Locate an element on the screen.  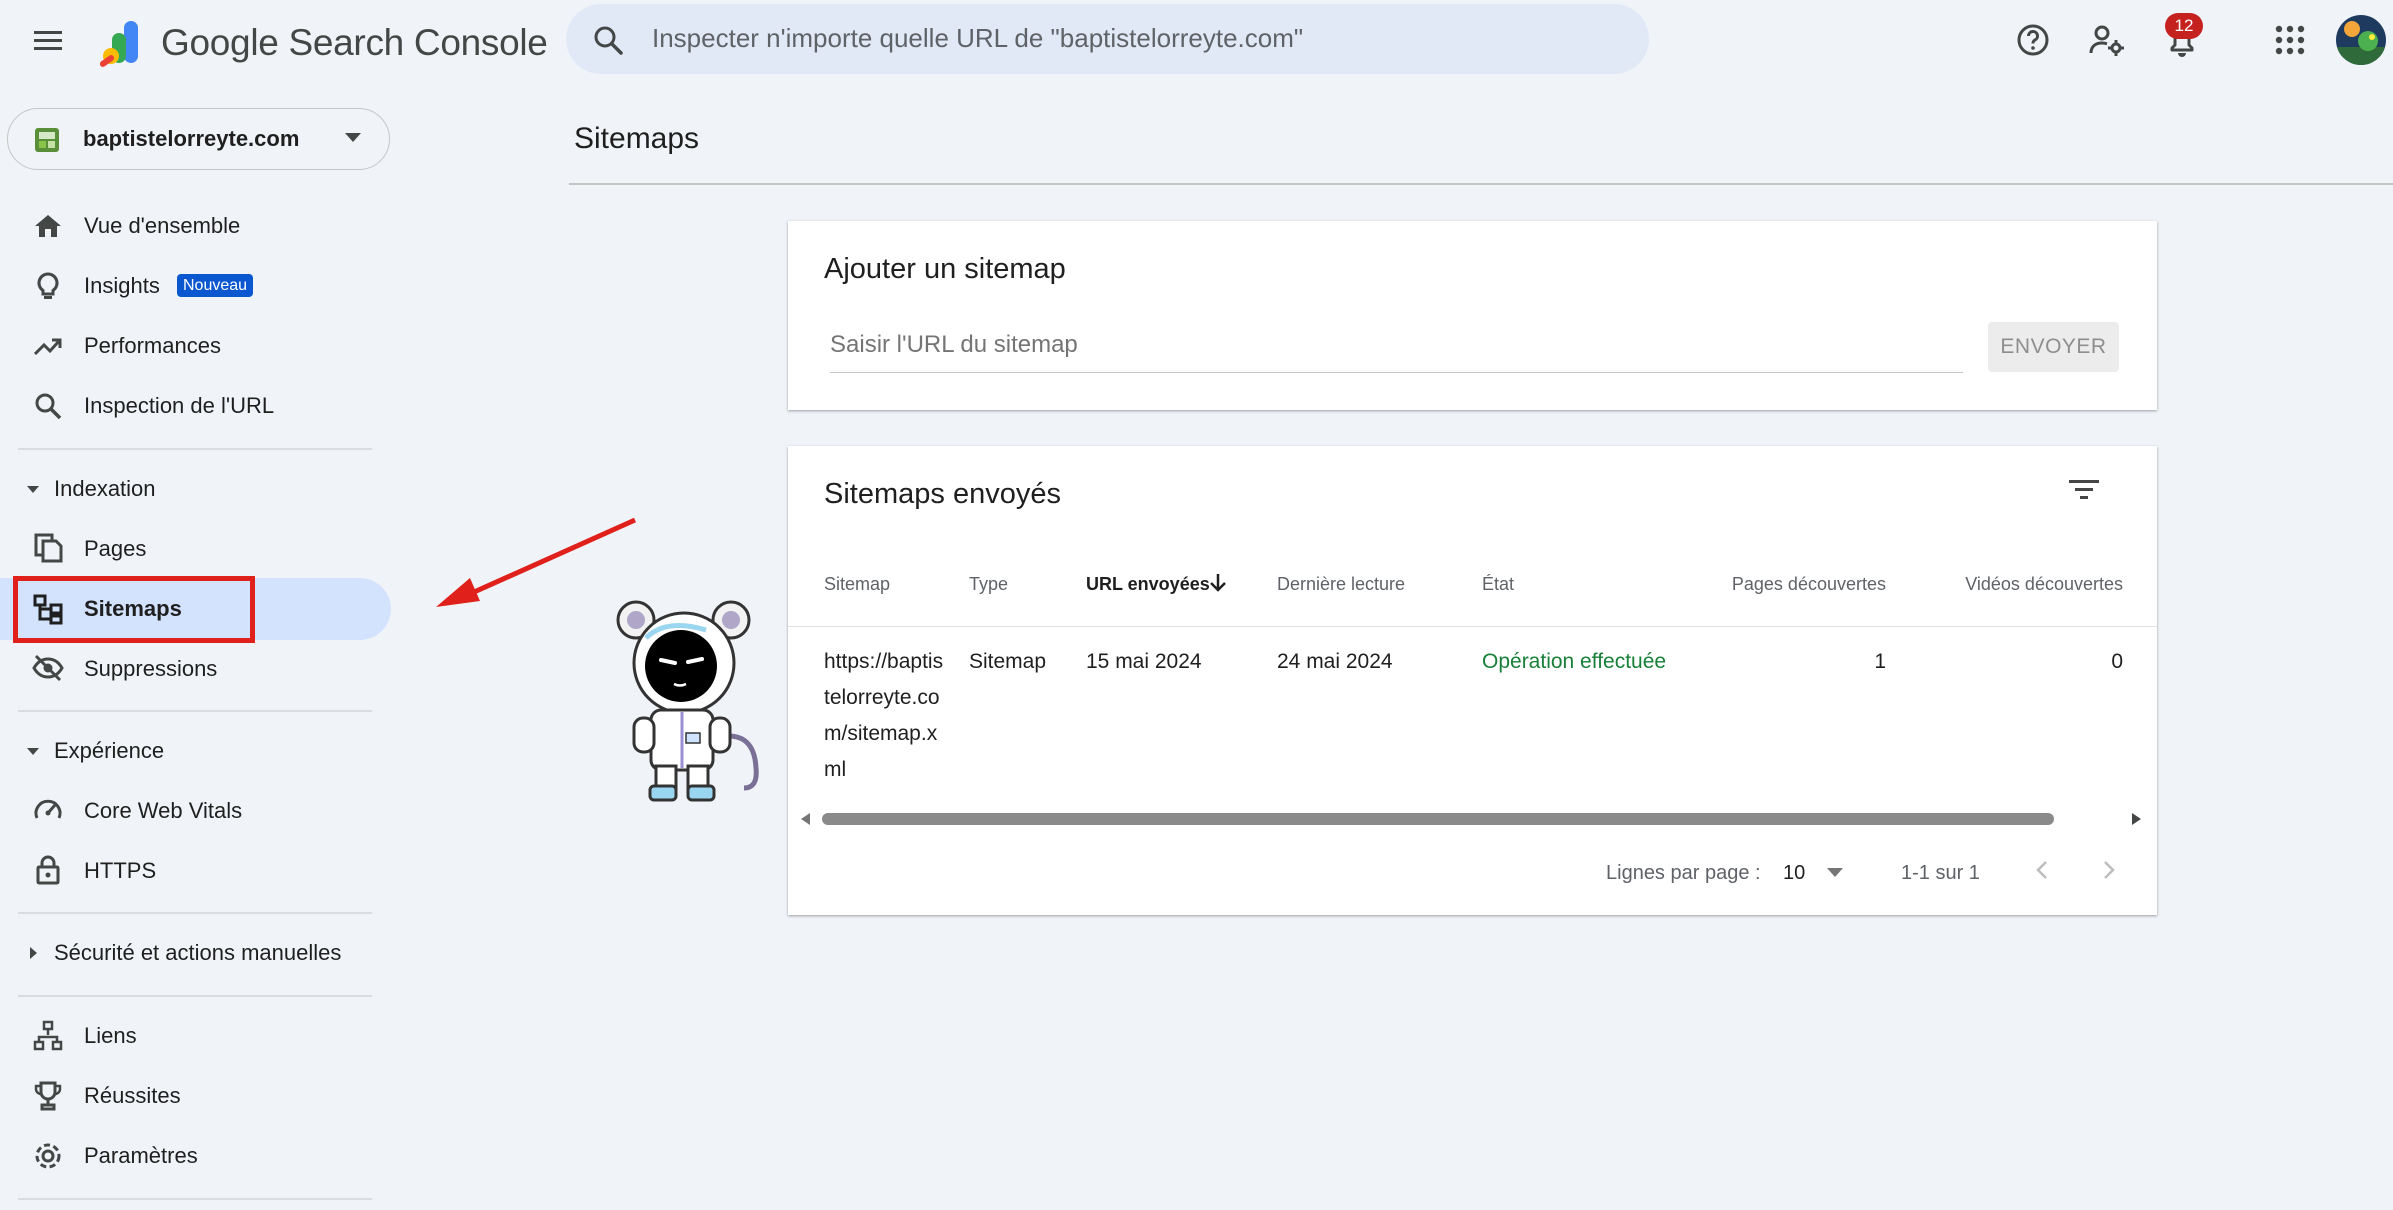
sidebar-item-label: Vue d'ensemble is located at coordinates (162, 225).